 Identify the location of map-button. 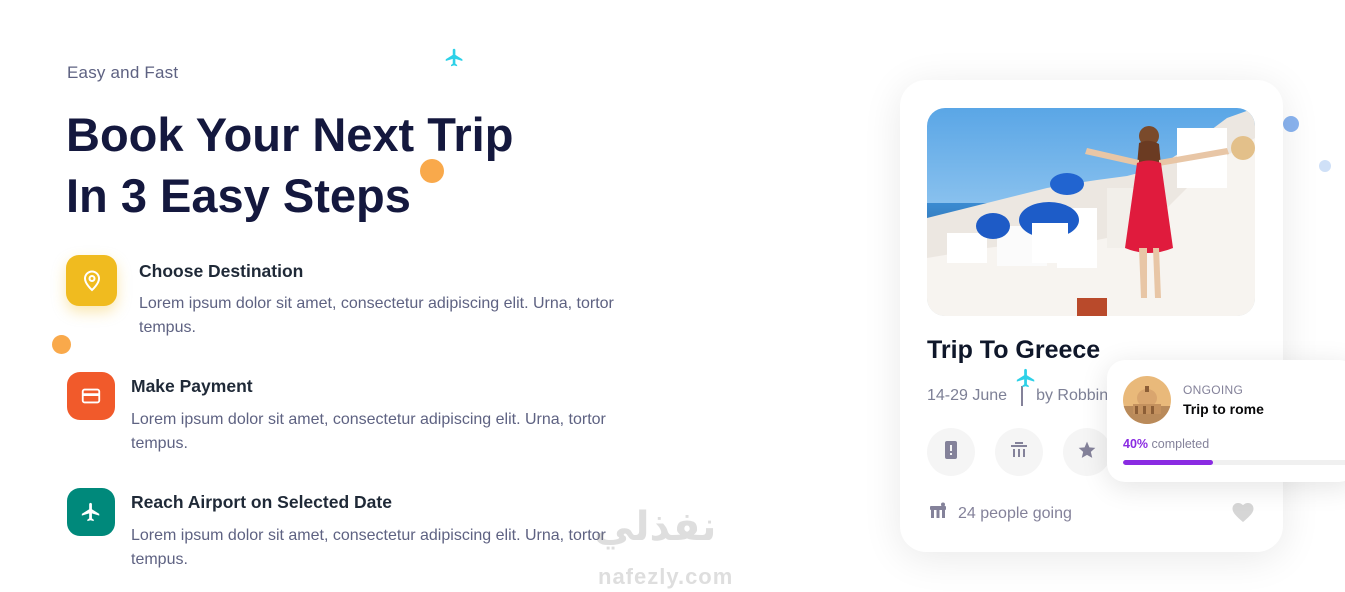
(1019, 452).